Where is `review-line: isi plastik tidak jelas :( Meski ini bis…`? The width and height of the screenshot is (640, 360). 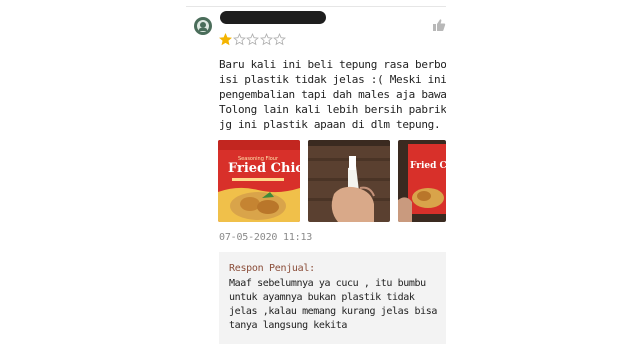 review-line: isi plastik tidak jelas :( Meski ini bis… is located at coordinates (332, 79).